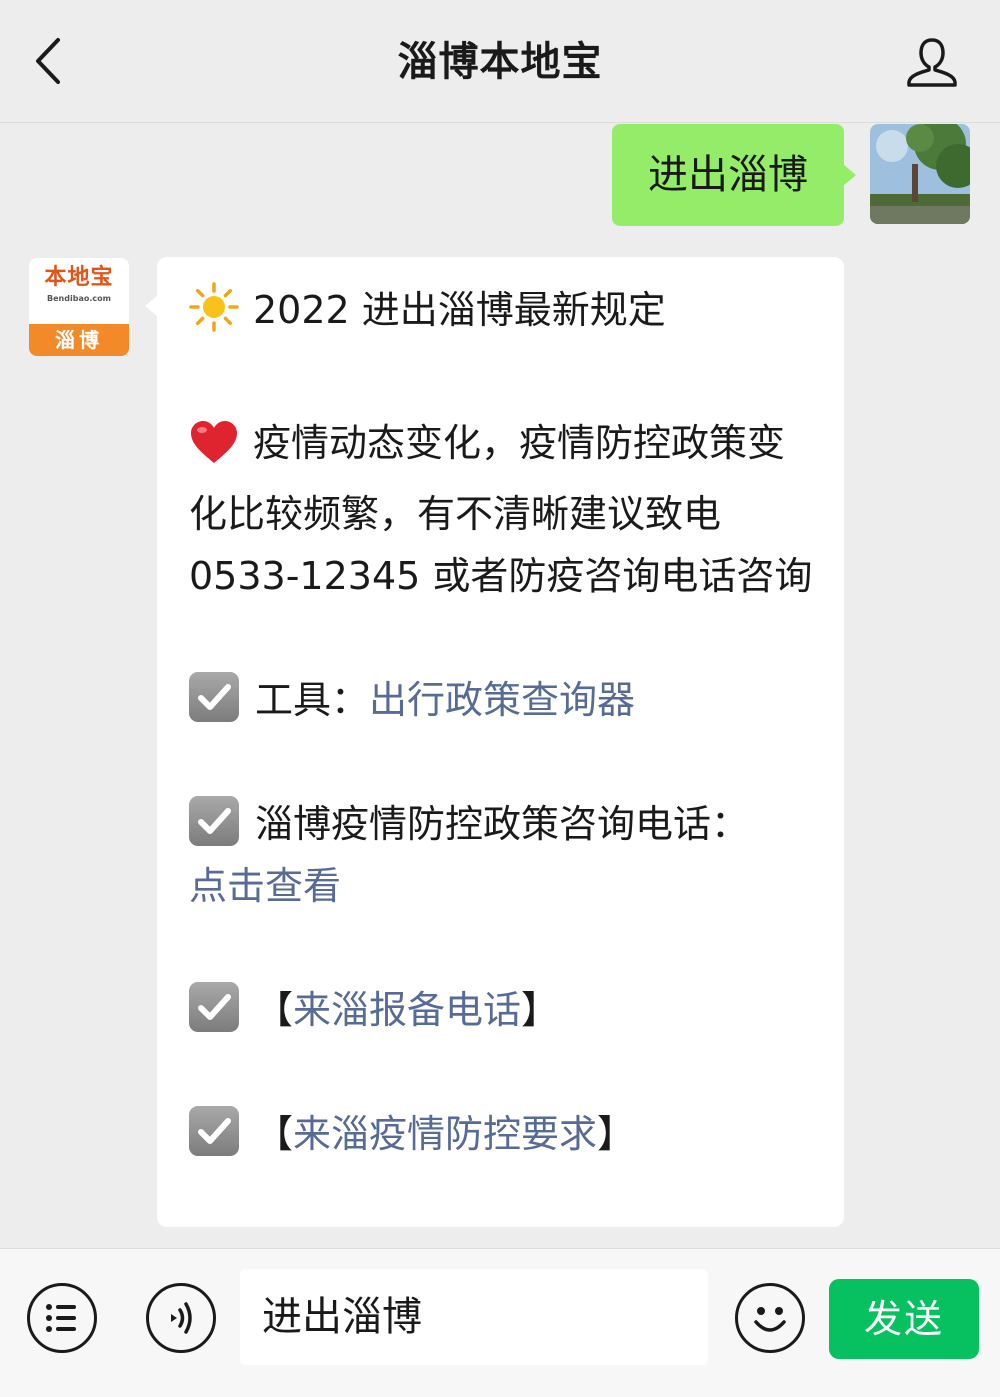 Image resolution: width=1000 pixels, height=1397 pixels. Describe the element at coordinates (79, 298) in the screenshot. I see `logo-url-text: Bendibao.com` at that location.